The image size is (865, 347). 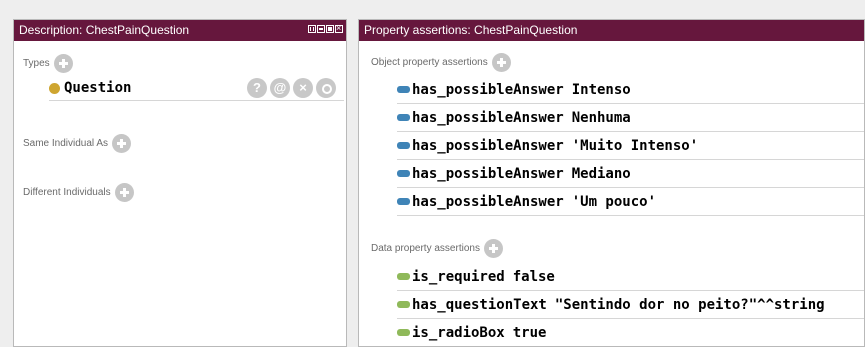 What do you see at coordinates (630, 332) in the screenshot?
I see `data-assertion-row: is_radioBox true` at bounding box center [630, 332].